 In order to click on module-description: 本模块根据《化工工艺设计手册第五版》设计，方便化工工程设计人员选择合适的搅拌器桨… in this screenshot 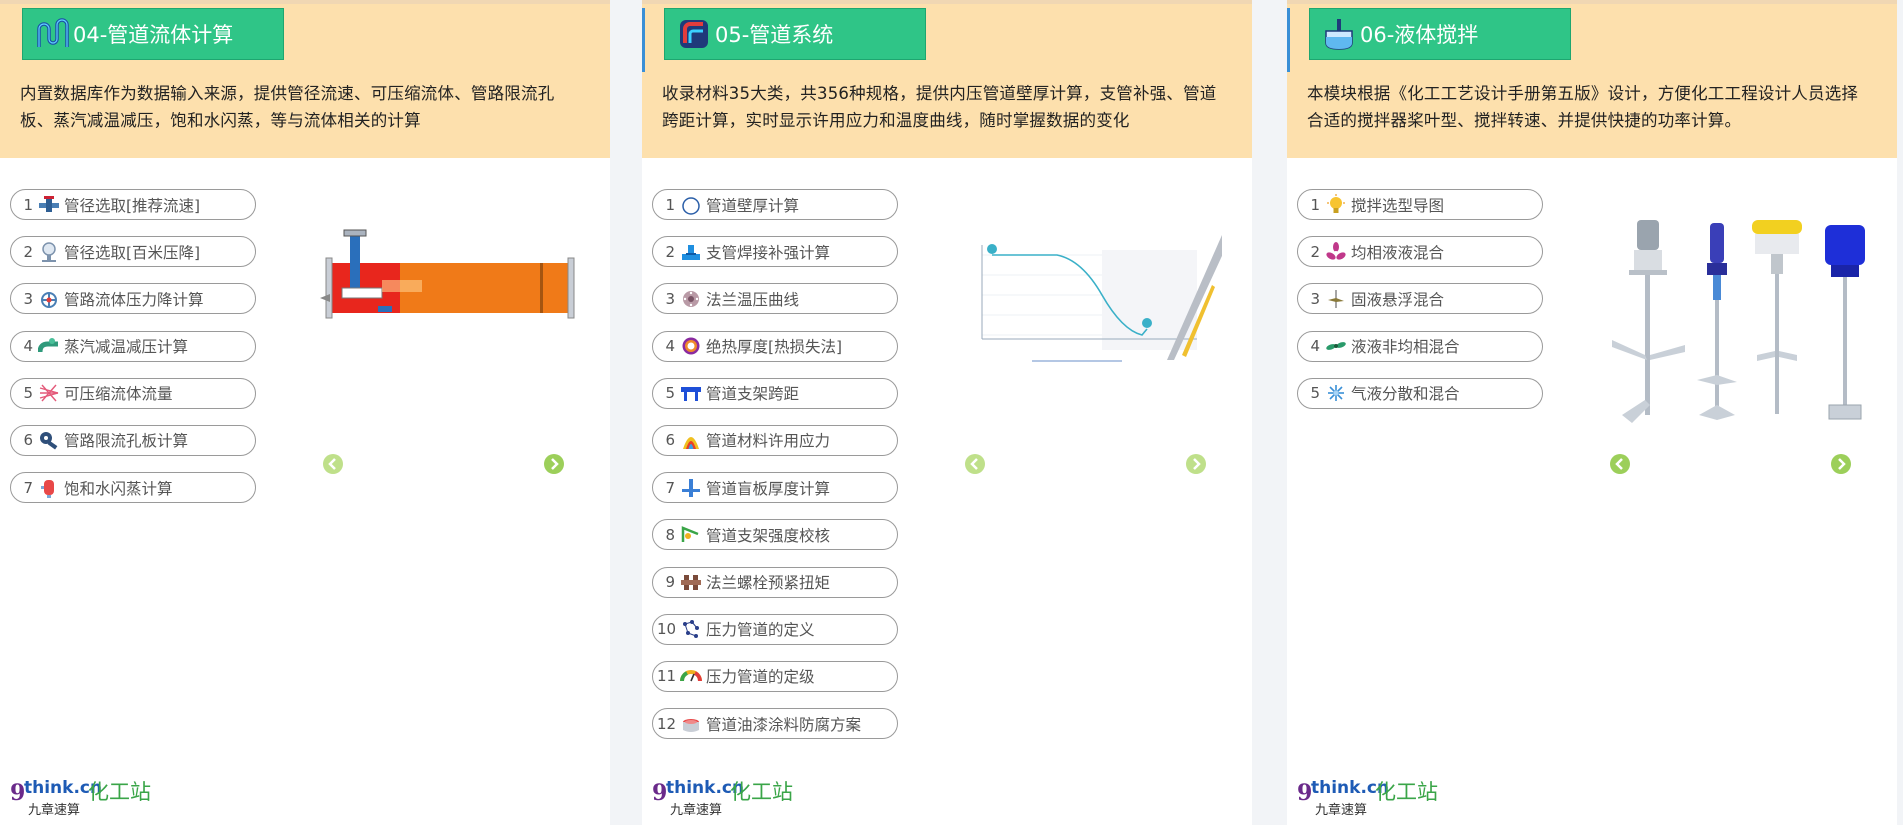, I will do `click(1583, 107)`.